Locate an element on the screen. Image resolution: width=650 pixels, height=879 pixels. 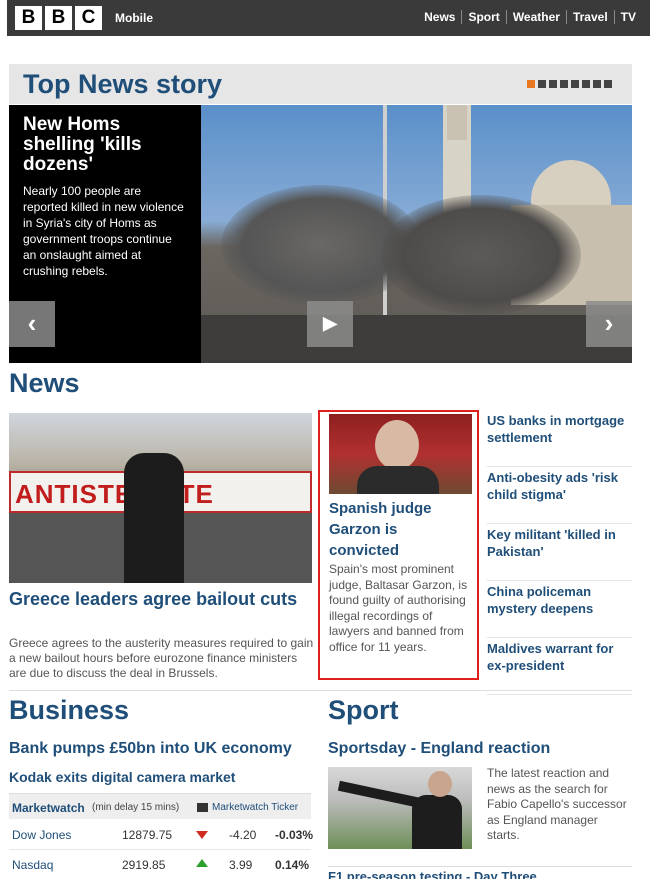
bbc-logo: B B C is located at coordinates (58, 18).